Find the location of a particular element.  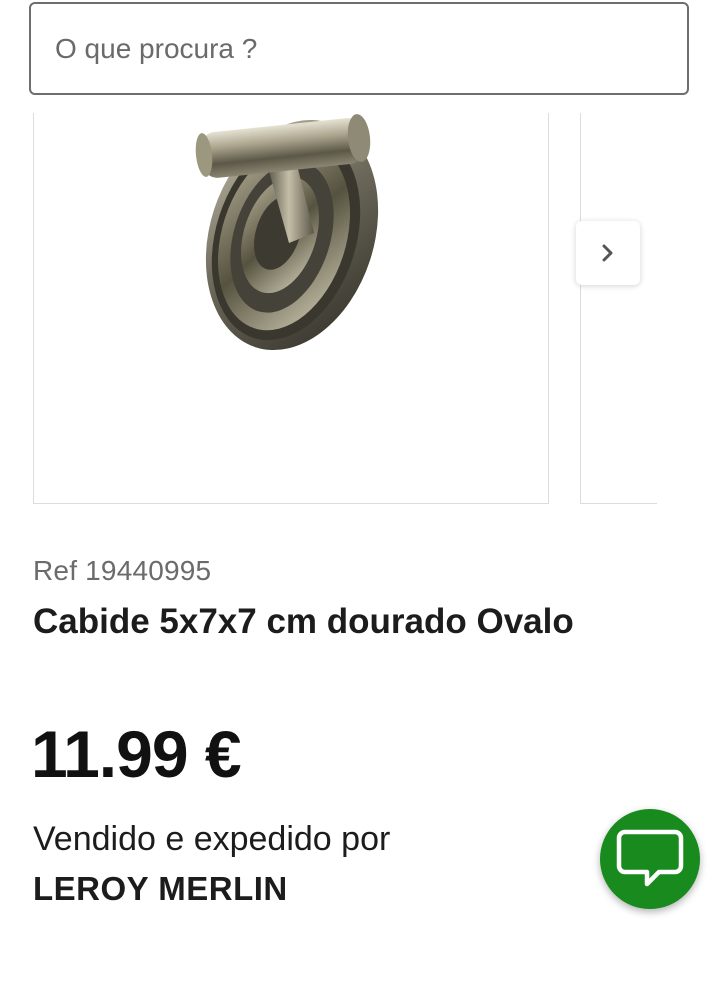

chat-bubble-icon is located at coordinates (650, 858).